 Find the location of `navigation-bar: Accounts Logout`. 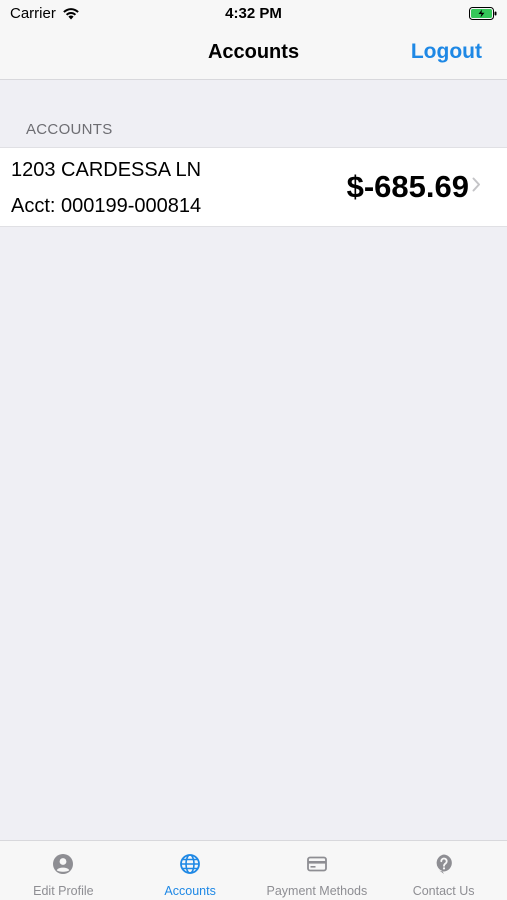

navigation-bar: Accounts Logout is located at coordinates (253, 54).